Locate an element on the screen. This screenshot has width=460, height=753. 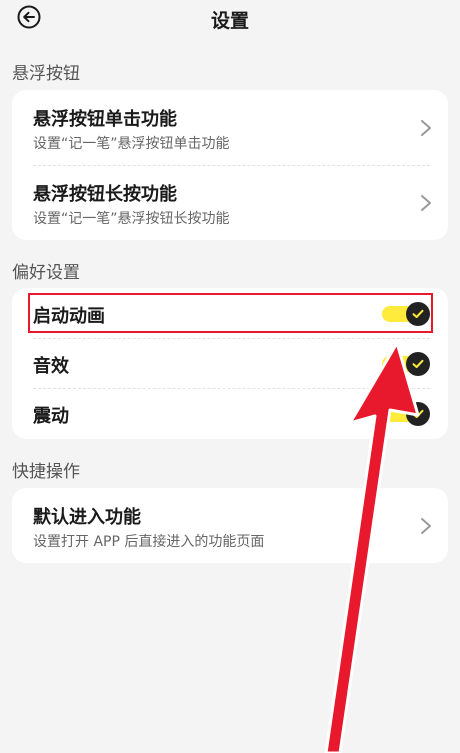
sound-toggle is located at coordinates (406, 364).